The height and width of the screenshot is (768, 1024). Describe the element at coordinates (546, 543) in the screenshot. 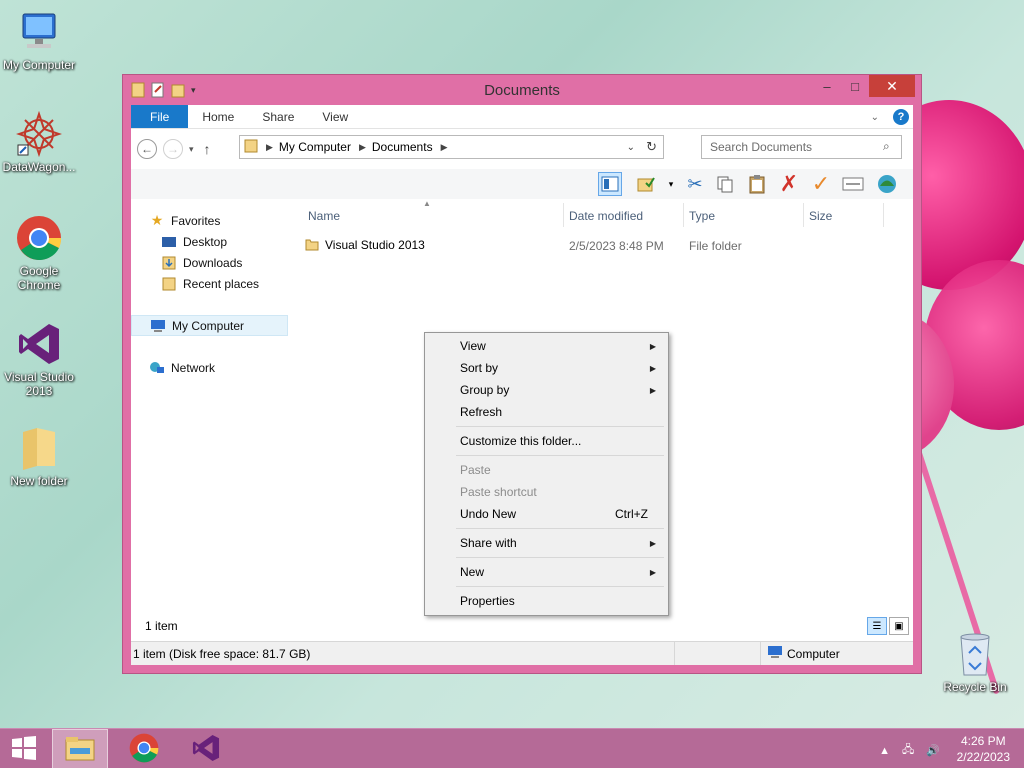

I see `menu-item-share-with: Share with ▶` at that location.